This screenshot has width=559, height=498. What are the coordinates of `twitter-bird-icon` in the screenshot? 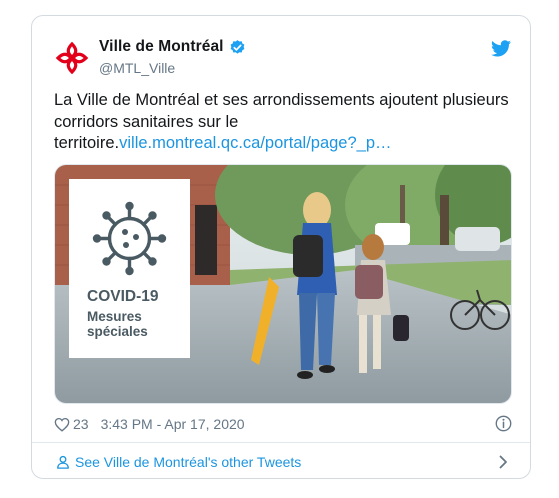 It's located at (501, 48).